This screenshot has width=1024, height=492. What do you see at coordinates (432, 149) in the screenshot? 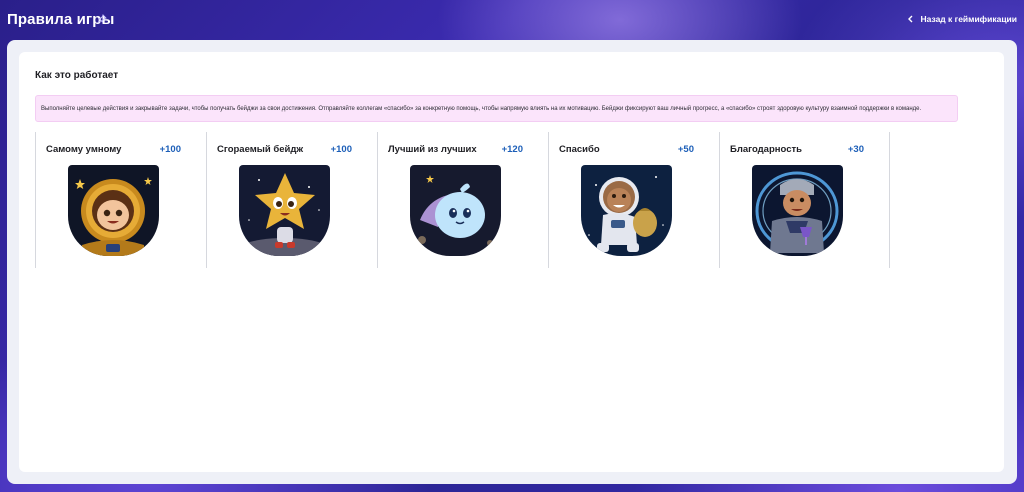
I see `badge-name: Лучший из лучших` at bounding box center [432, 149].